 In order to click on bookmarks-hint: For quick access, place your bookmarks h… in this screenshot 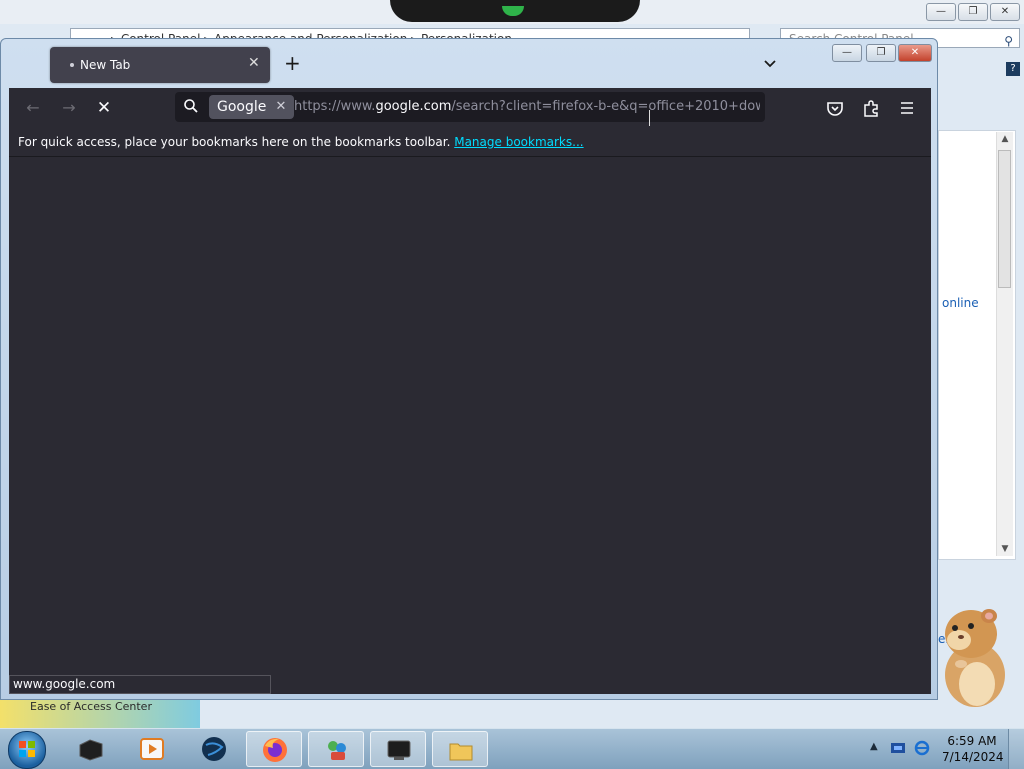, I will do `click(301, 142)`.